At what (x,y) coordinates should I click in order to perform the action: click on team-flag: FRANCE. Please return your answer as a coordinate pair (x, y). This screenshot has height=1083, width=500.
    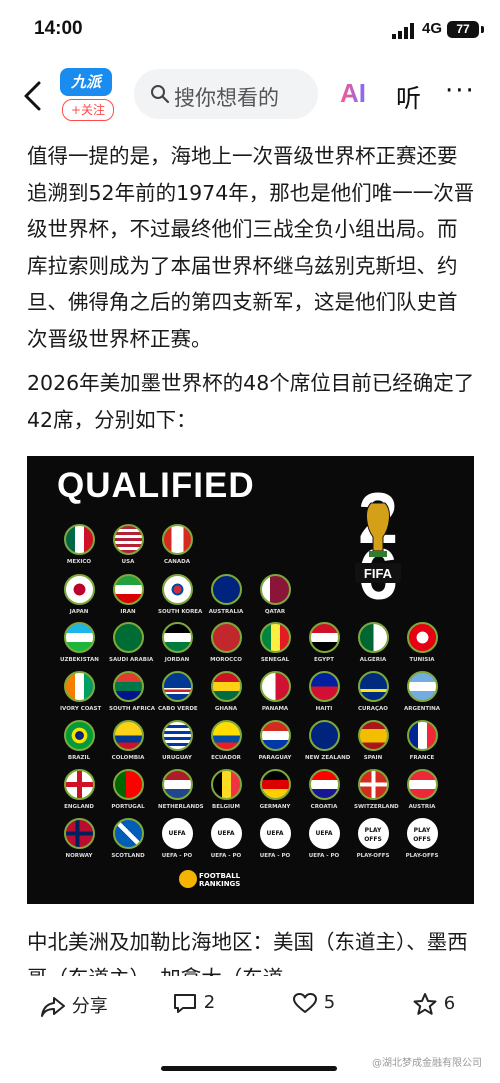
    Looking at the image, I should click on (422, 740).